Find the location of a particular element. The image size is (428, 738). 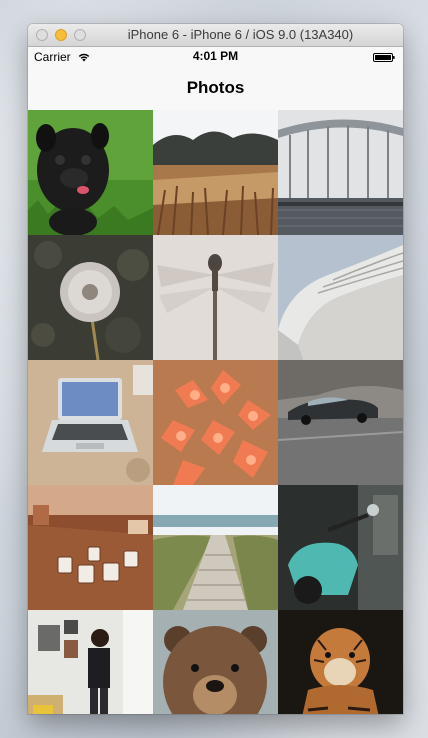

close-button is located at coordinates (42, 35).